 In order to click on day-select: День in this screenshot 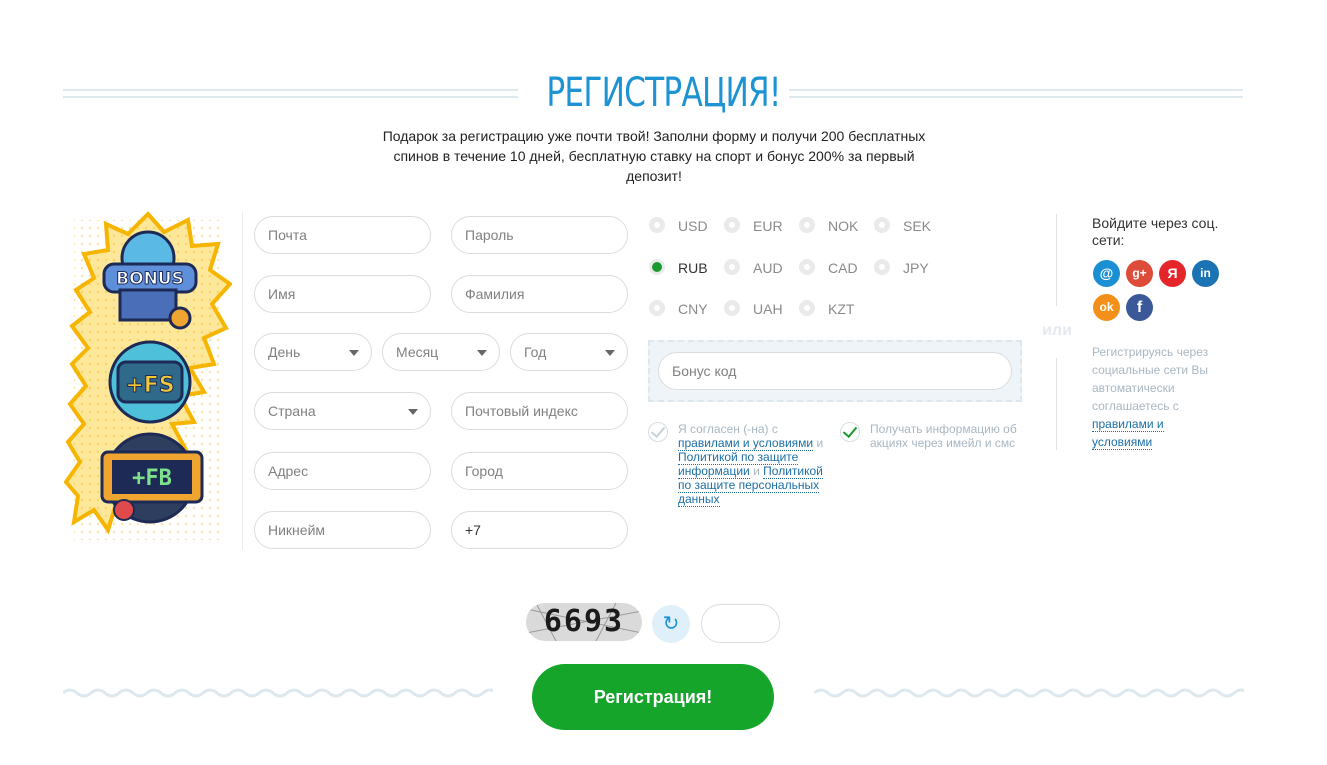, I will do `click(313, 352)`.